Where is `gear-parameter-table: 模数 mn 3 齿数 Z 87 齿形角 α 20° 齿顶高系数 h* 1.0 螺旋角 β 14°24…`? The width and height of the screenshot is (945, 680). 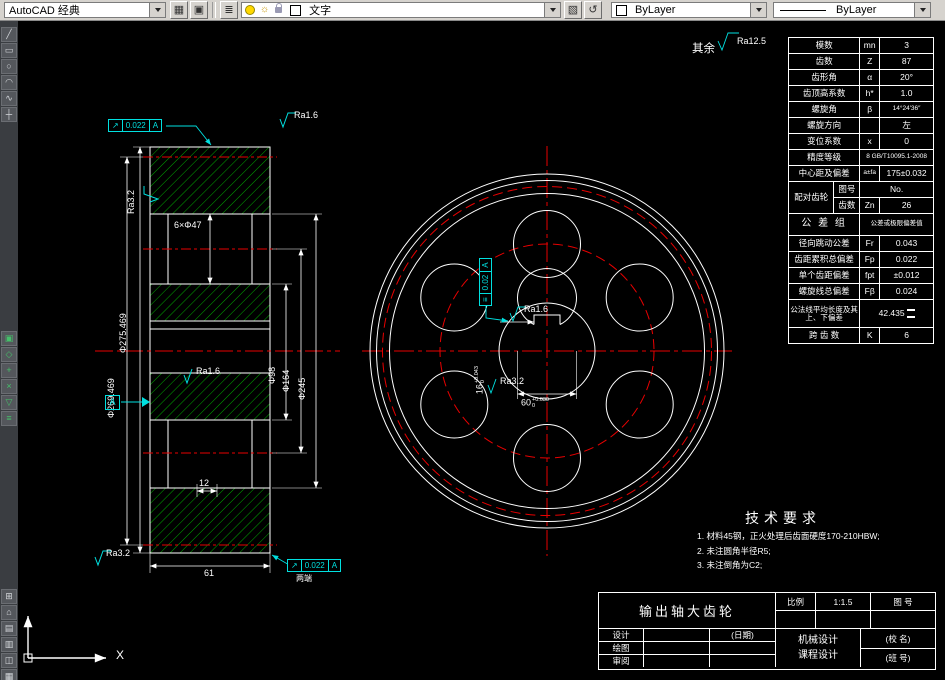 gear-parameter-table: 模数 mn 3 齿数 Z 87 齿形角 α 20° 齿顶高系数 h* 1.0 螺旋角 β 14°24… is located at coordinates (860, 190).